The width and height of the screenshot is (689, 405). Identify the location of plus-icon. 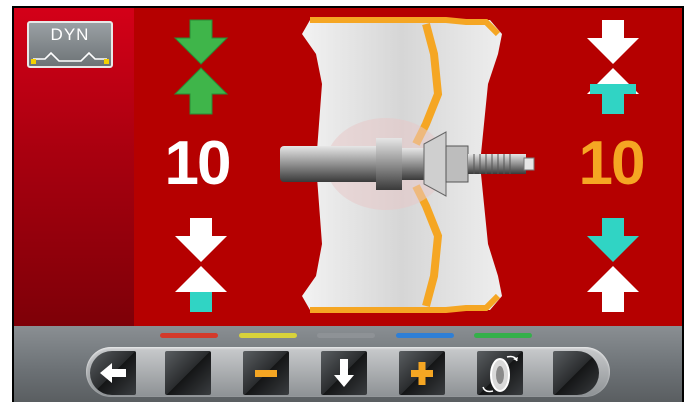
(422, 373).